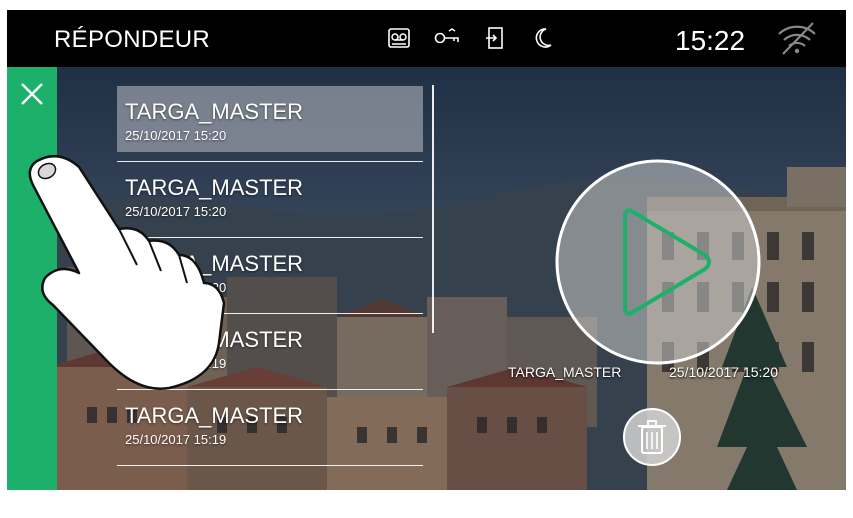 The width and height of the screenshot is (853, 518). Describe the element at coordinates (658, 262) in the screenshot. I see `play-button` at that location.